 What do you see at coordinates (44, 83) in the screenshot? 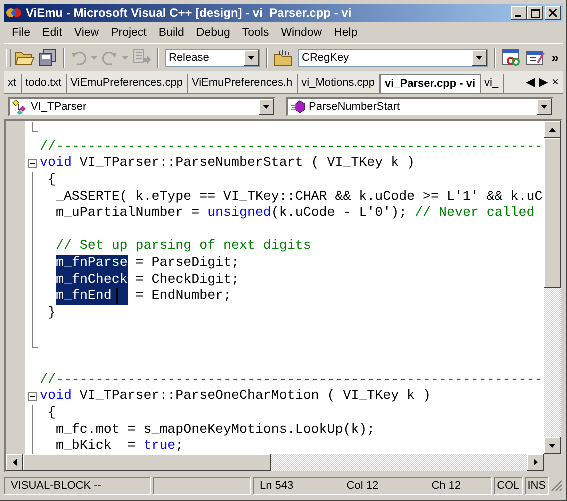
I see `document-tab: todo.txt` at bounding box center [44, 83].